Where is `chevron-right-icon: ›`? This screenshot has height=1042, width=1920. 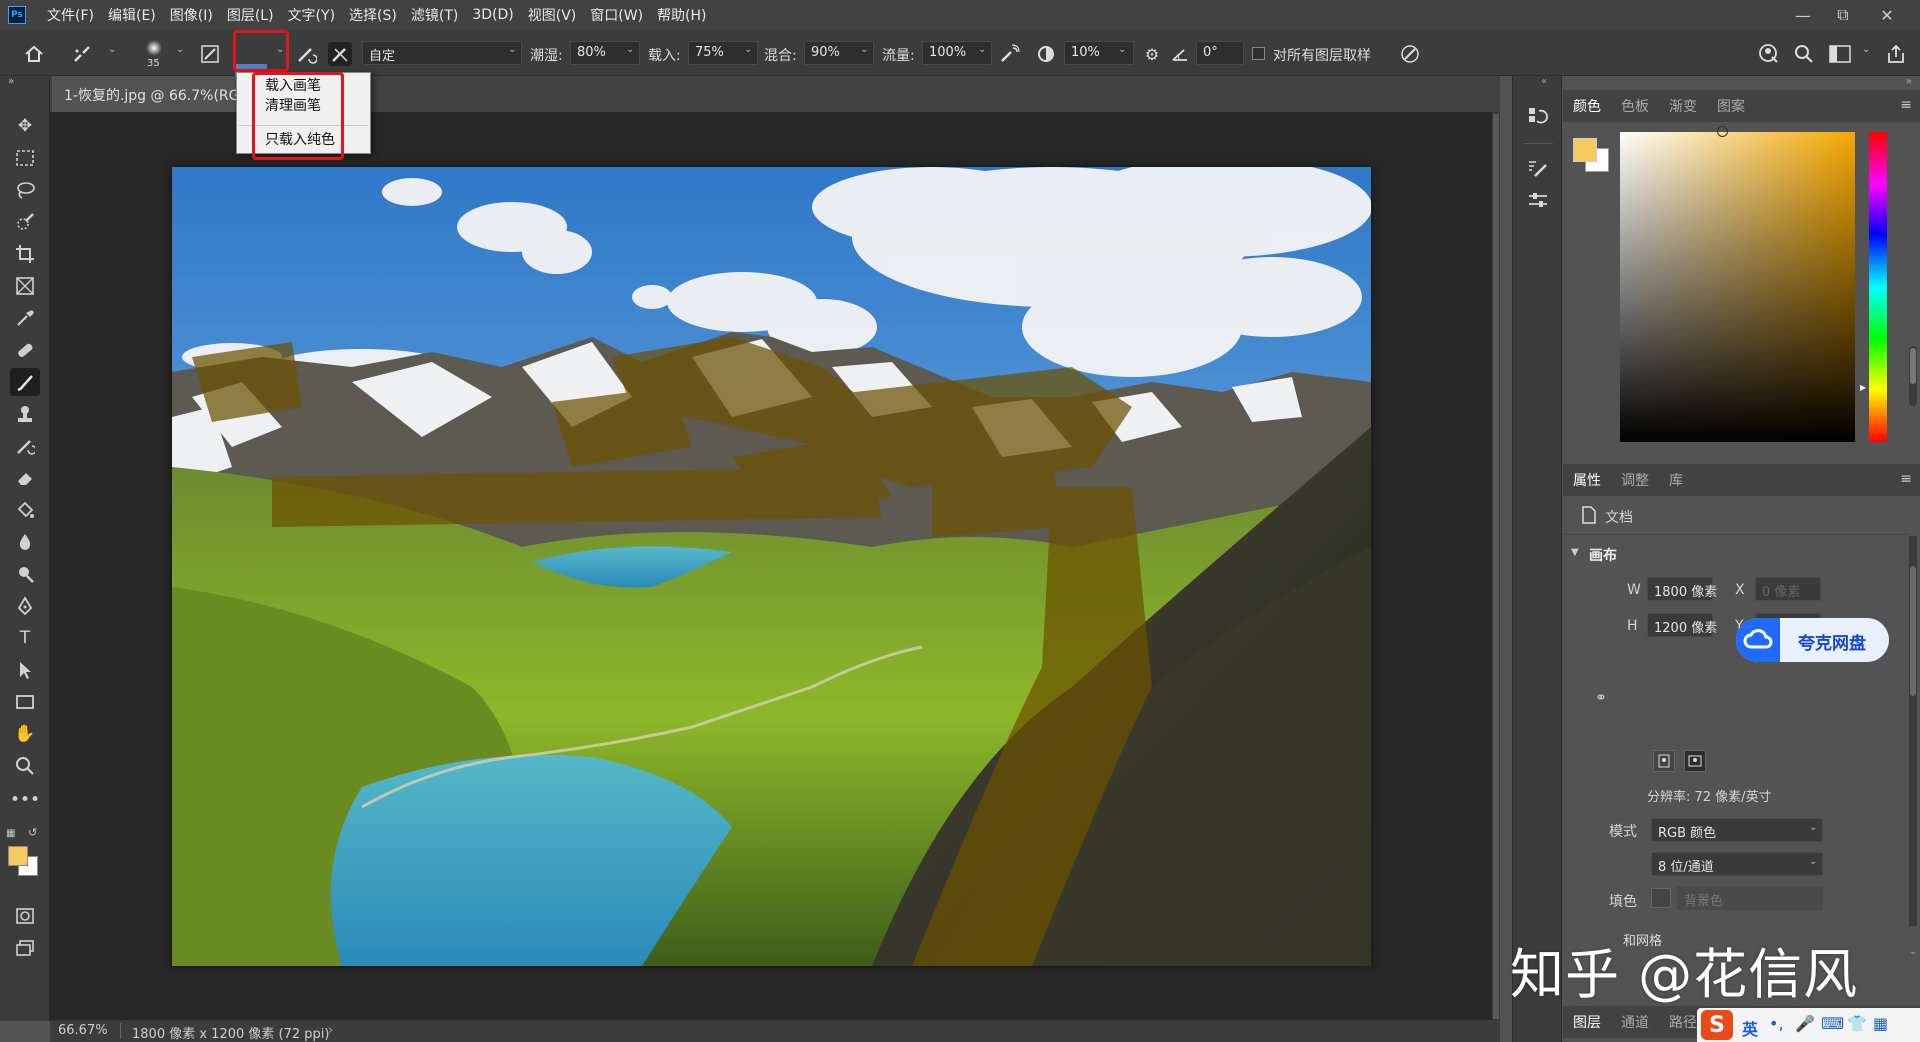 chevron-right-icon: › is located at coordinates (330, 1030).